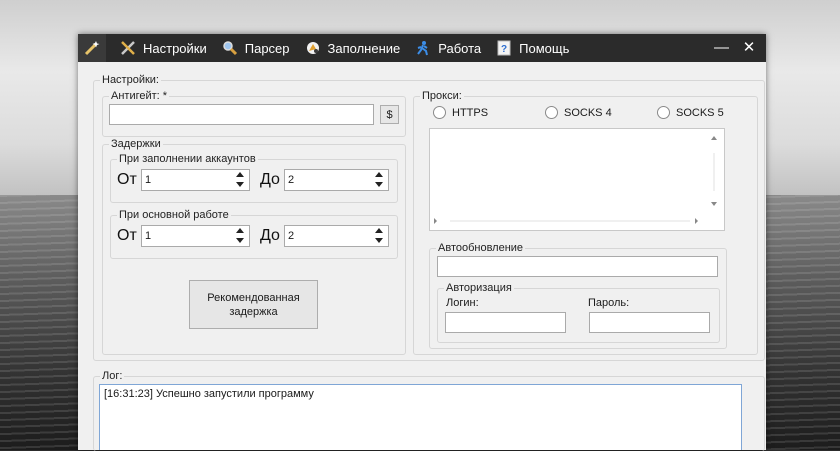 The height and width of the screenshot is (451, 840). Describe the element at coordinates (721, 48) in the screenshot. I see `minimize-button: —` at that location.